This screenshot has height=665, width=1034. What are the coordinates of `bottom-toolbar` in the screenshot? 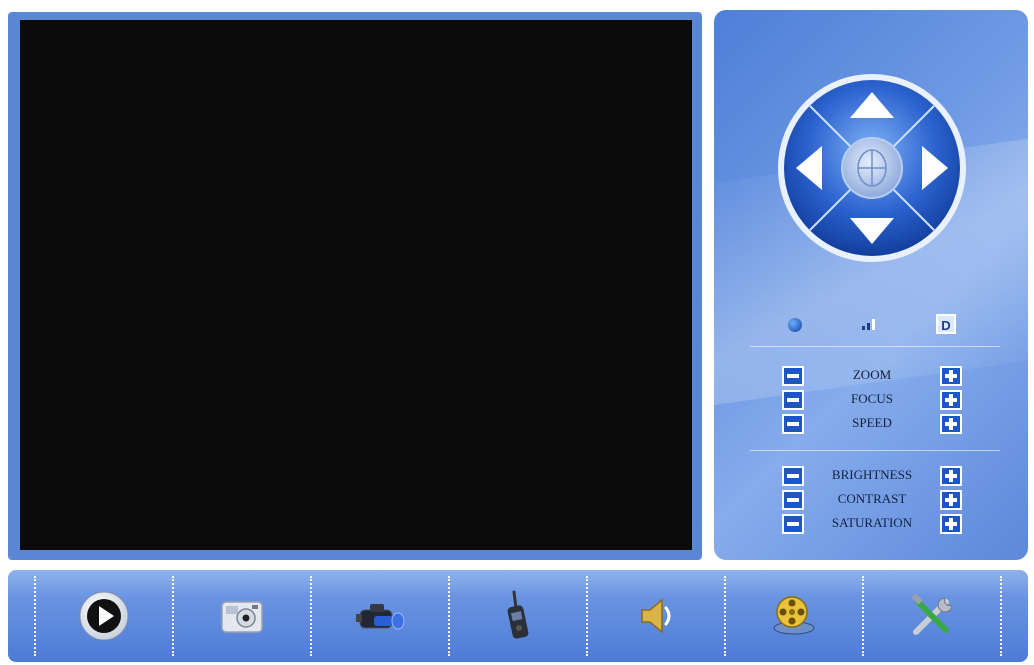 It's located at (518, 616).